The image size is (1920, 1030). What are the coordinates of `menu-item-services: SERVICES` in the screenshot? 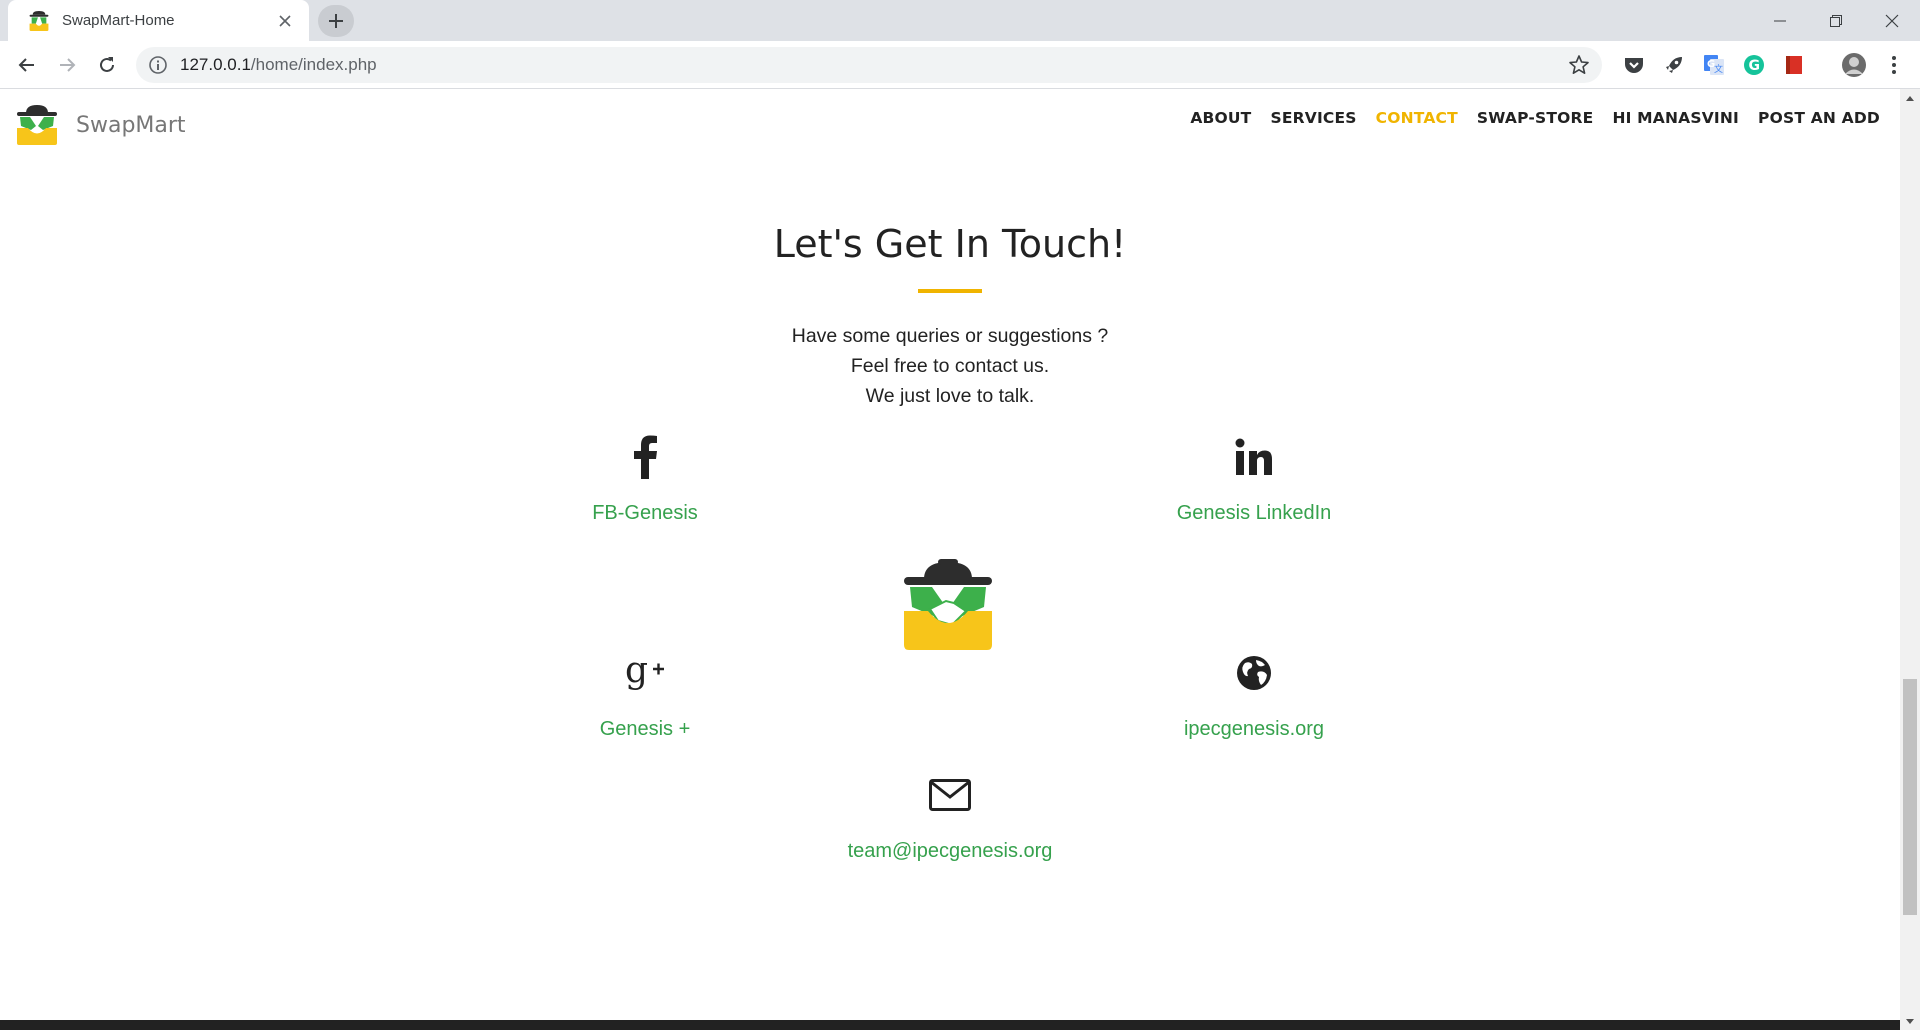 It's located at (1313, 118).